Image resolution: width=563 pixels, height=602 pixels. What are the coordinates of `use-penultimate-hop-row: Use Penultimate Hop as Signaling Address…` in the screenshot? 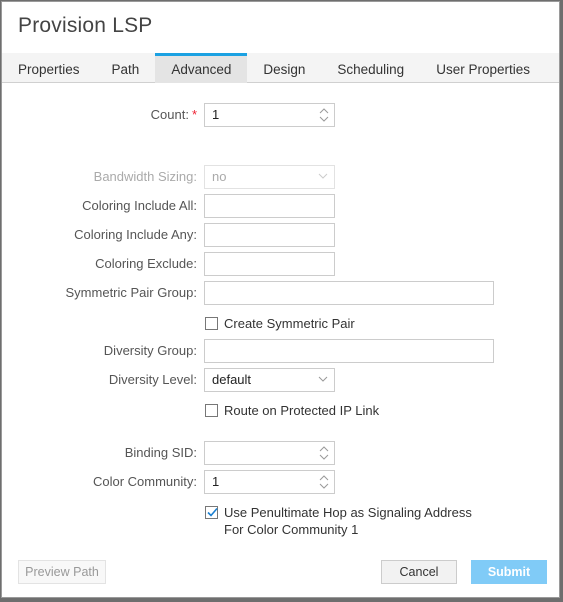 It's located at (338, 521).